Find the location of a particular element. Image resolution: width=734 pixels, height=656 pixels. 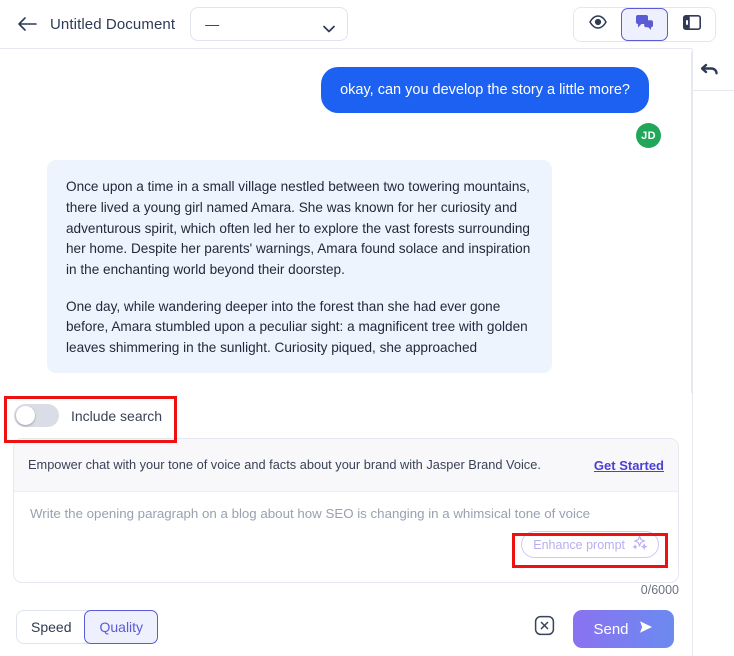

send-button-label: Send is located at coordinates (611, 629).